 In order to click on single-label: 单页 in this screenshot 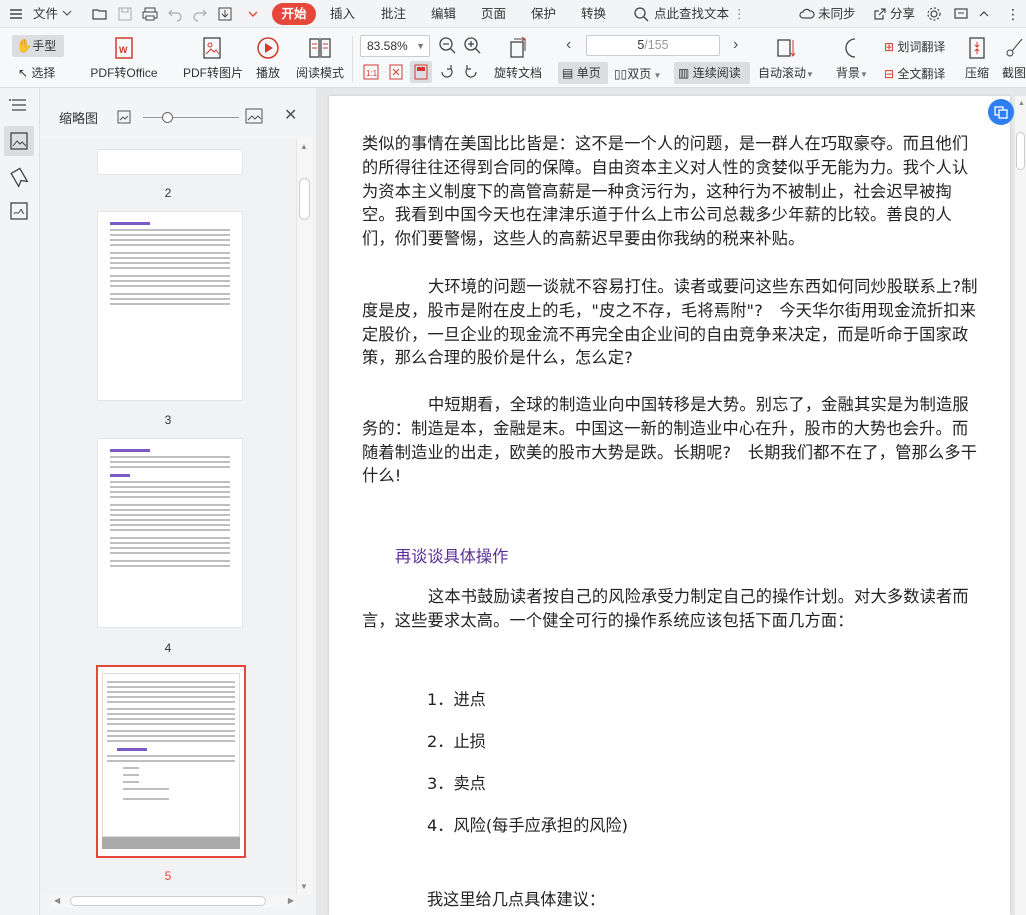, I will do `click(588, 73)`.